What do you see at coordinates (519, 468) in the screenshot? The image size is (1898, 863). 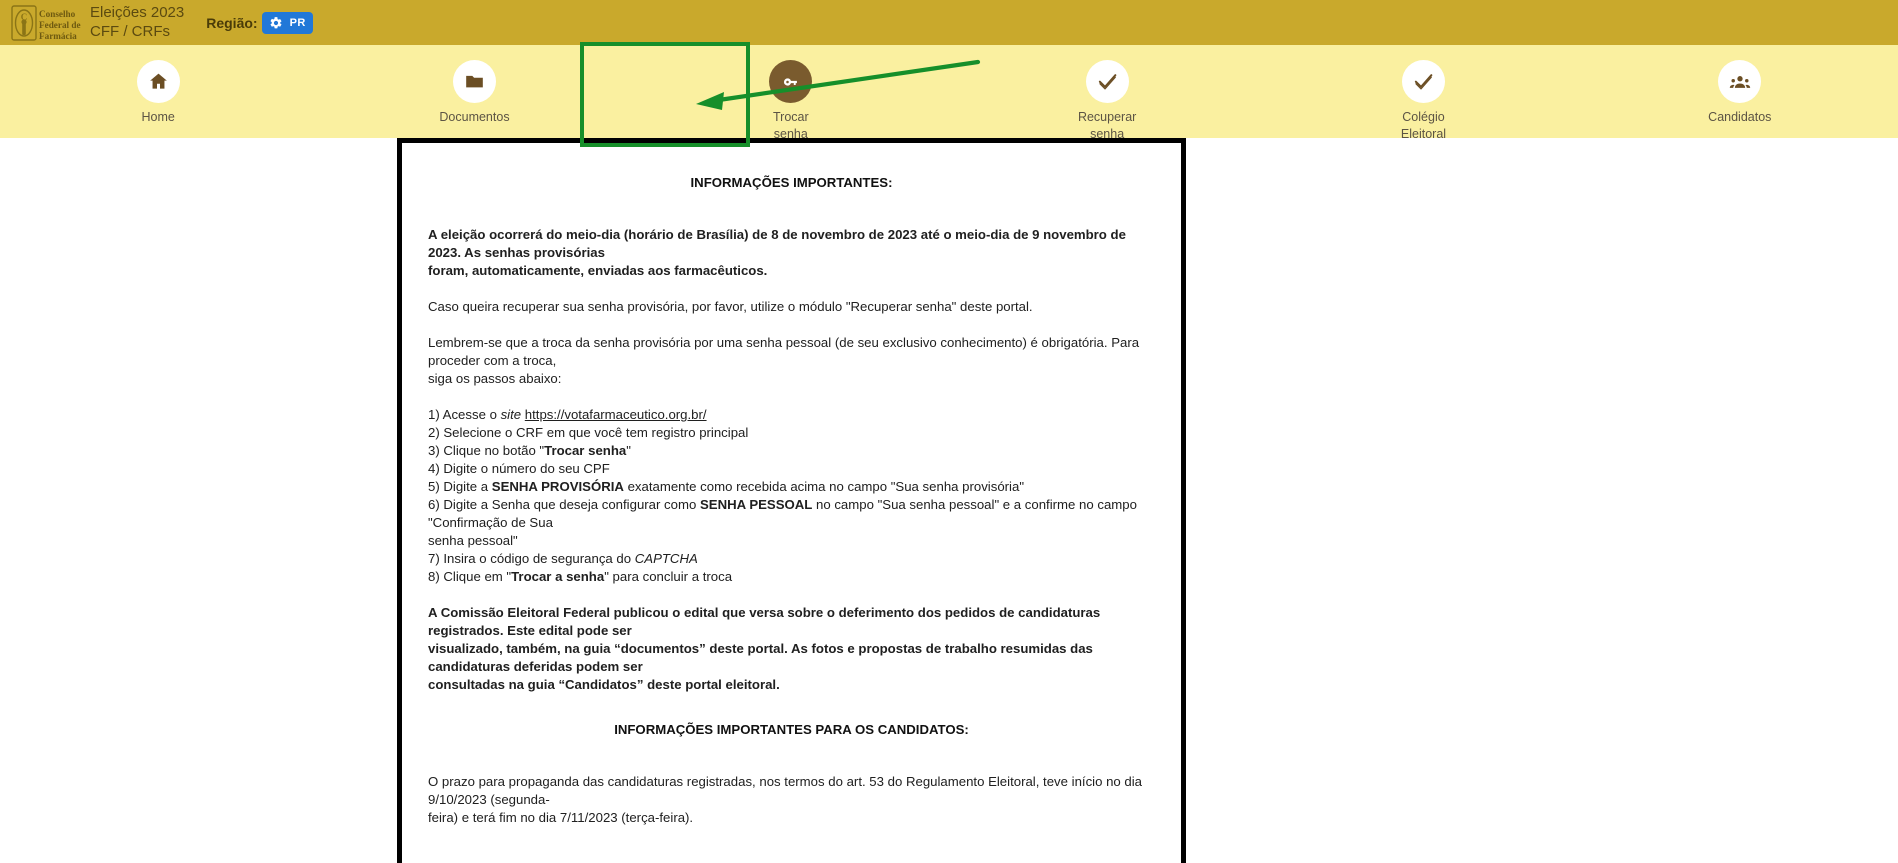 I see `step-4: 4) Digite o número do seu CPF` at bounding box center [519, 468].